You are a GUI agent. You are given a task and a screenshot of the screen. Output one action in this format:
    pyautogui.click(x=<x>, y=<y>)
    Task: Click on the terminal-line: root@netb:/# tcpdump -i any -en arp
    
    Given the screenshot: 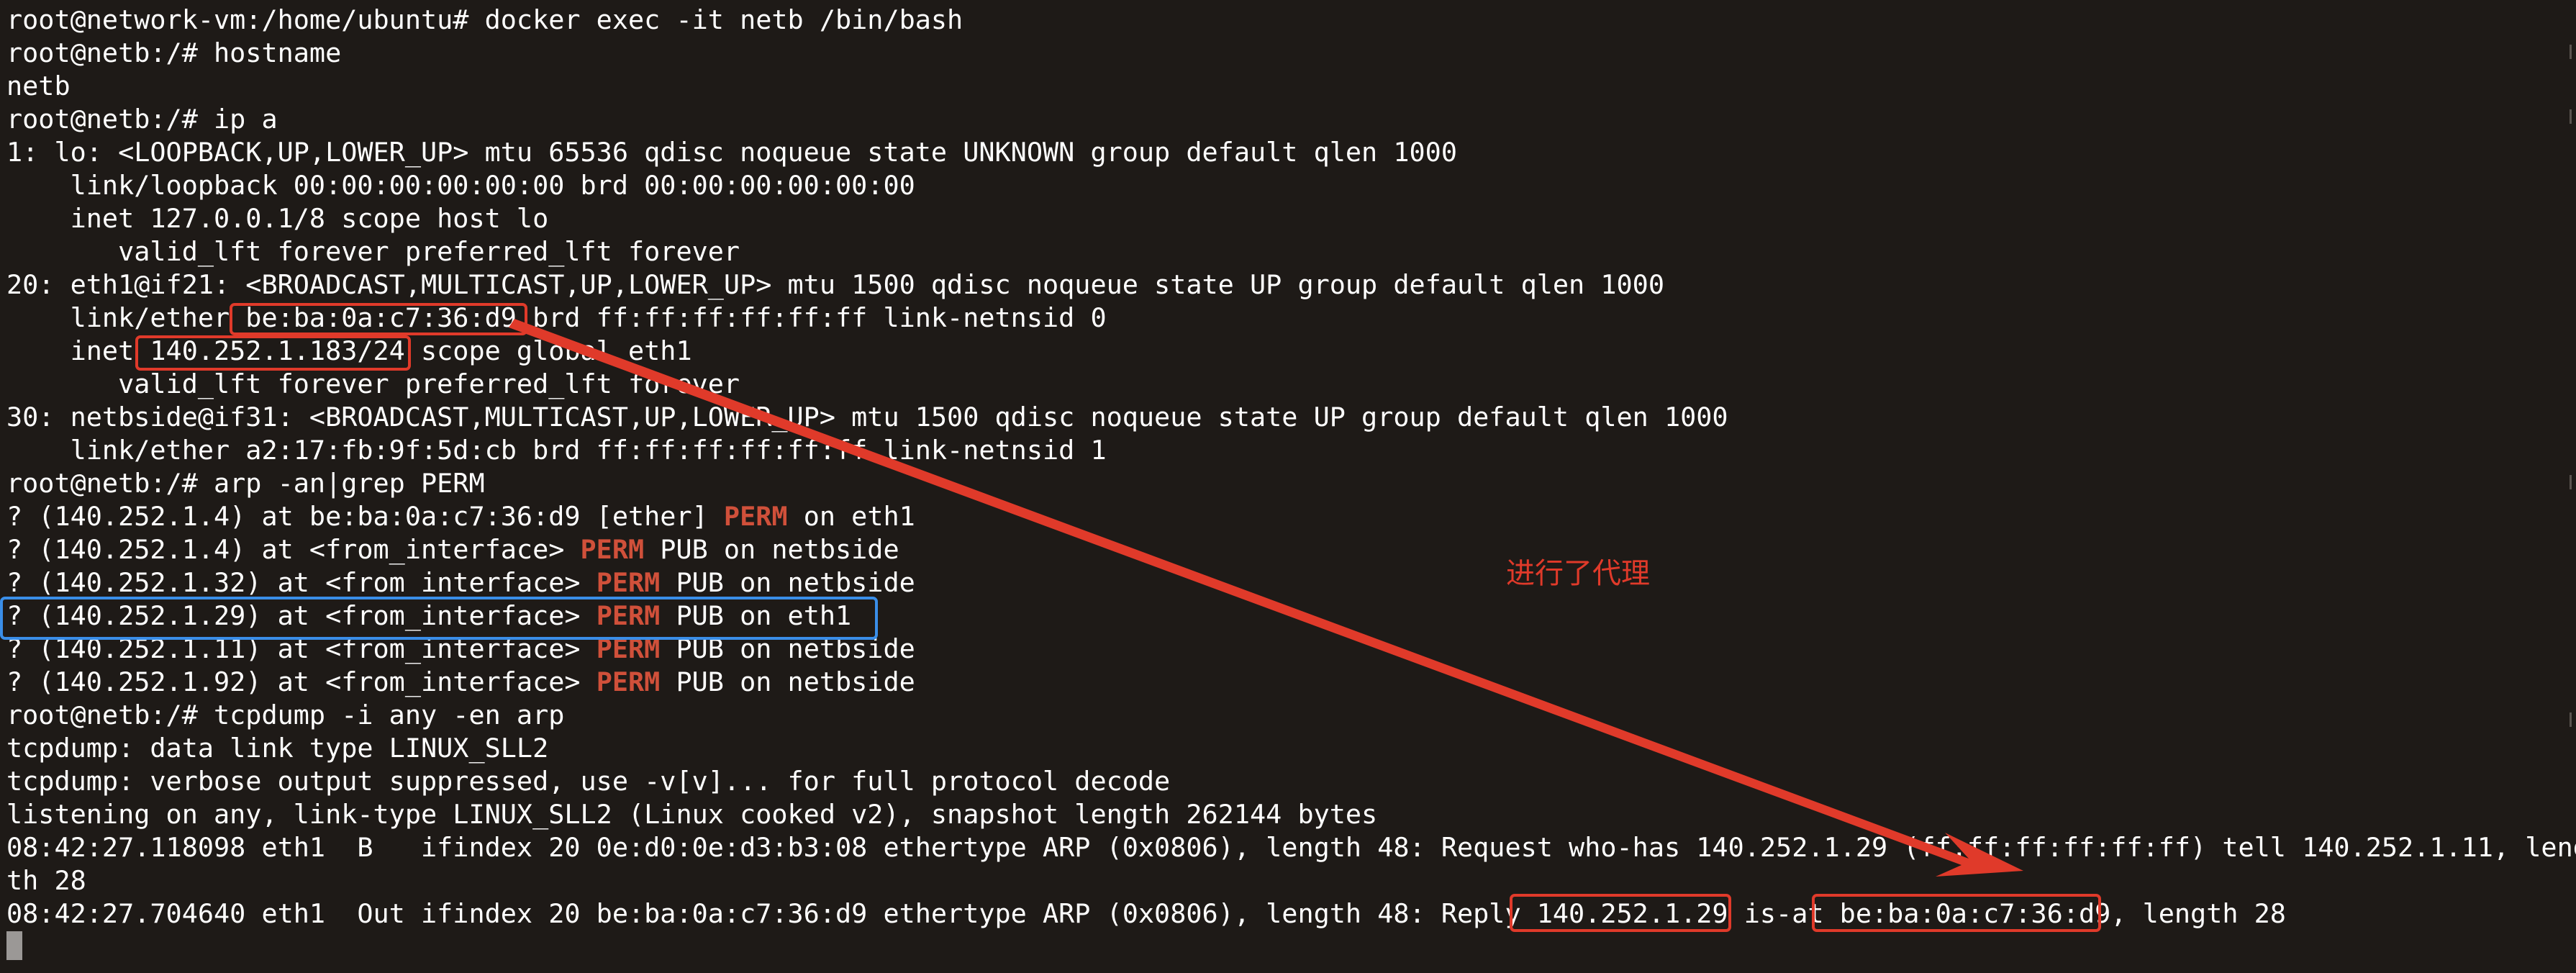 What is the action you would take?
    pyautogui.click(x=285, y=716)
    